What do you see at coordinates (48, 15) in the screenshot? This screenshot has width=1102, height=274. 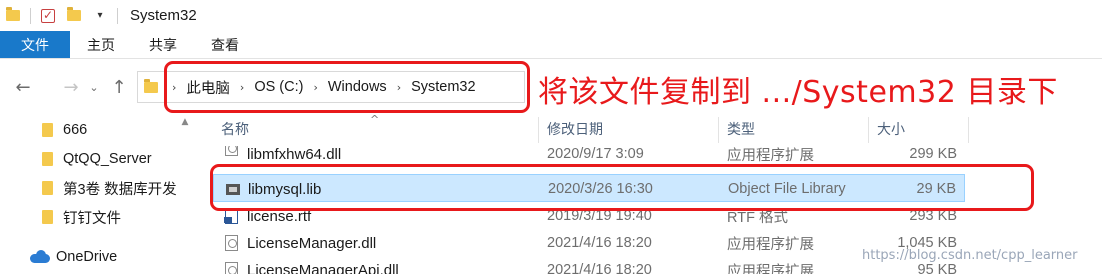 I see `properties-check-icon: ✓` at bounding box center [48, 15].